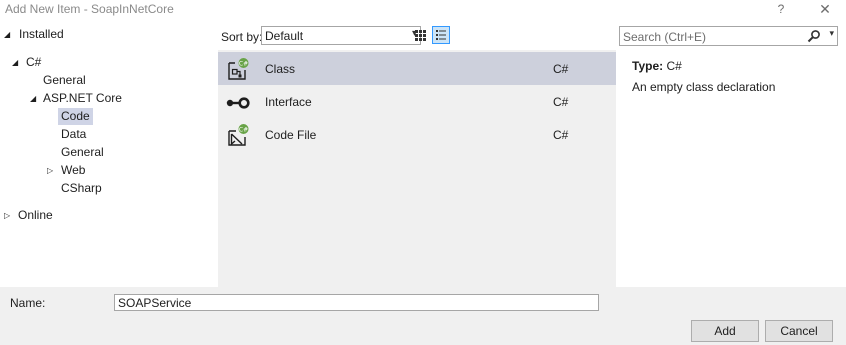 Image resolution: width=846 pixels, height=345 pixels. What do you see at coordinates (799, 331) in the screenshot?
I see `cancel-button: Cancel` at bounding box center [799, 331].